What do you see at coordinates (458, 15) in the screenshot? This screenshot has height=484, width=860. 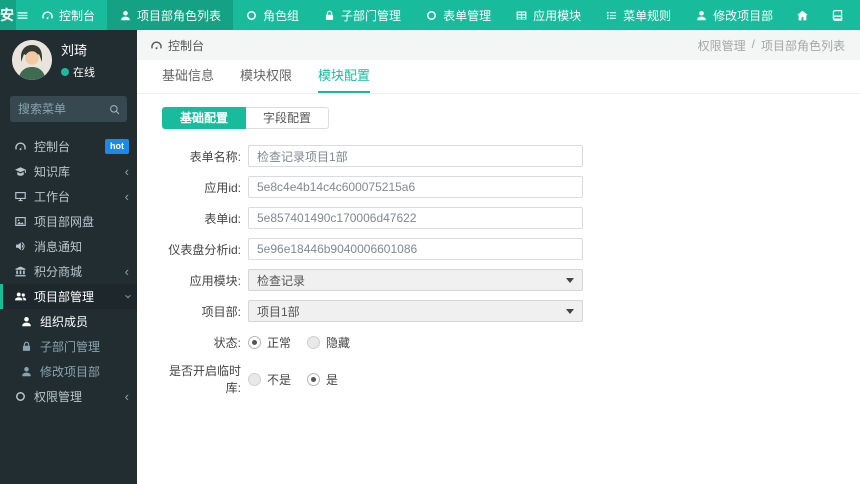 I see `top-menu-form-manage: 表单管理` at bounding box center [458, 15].